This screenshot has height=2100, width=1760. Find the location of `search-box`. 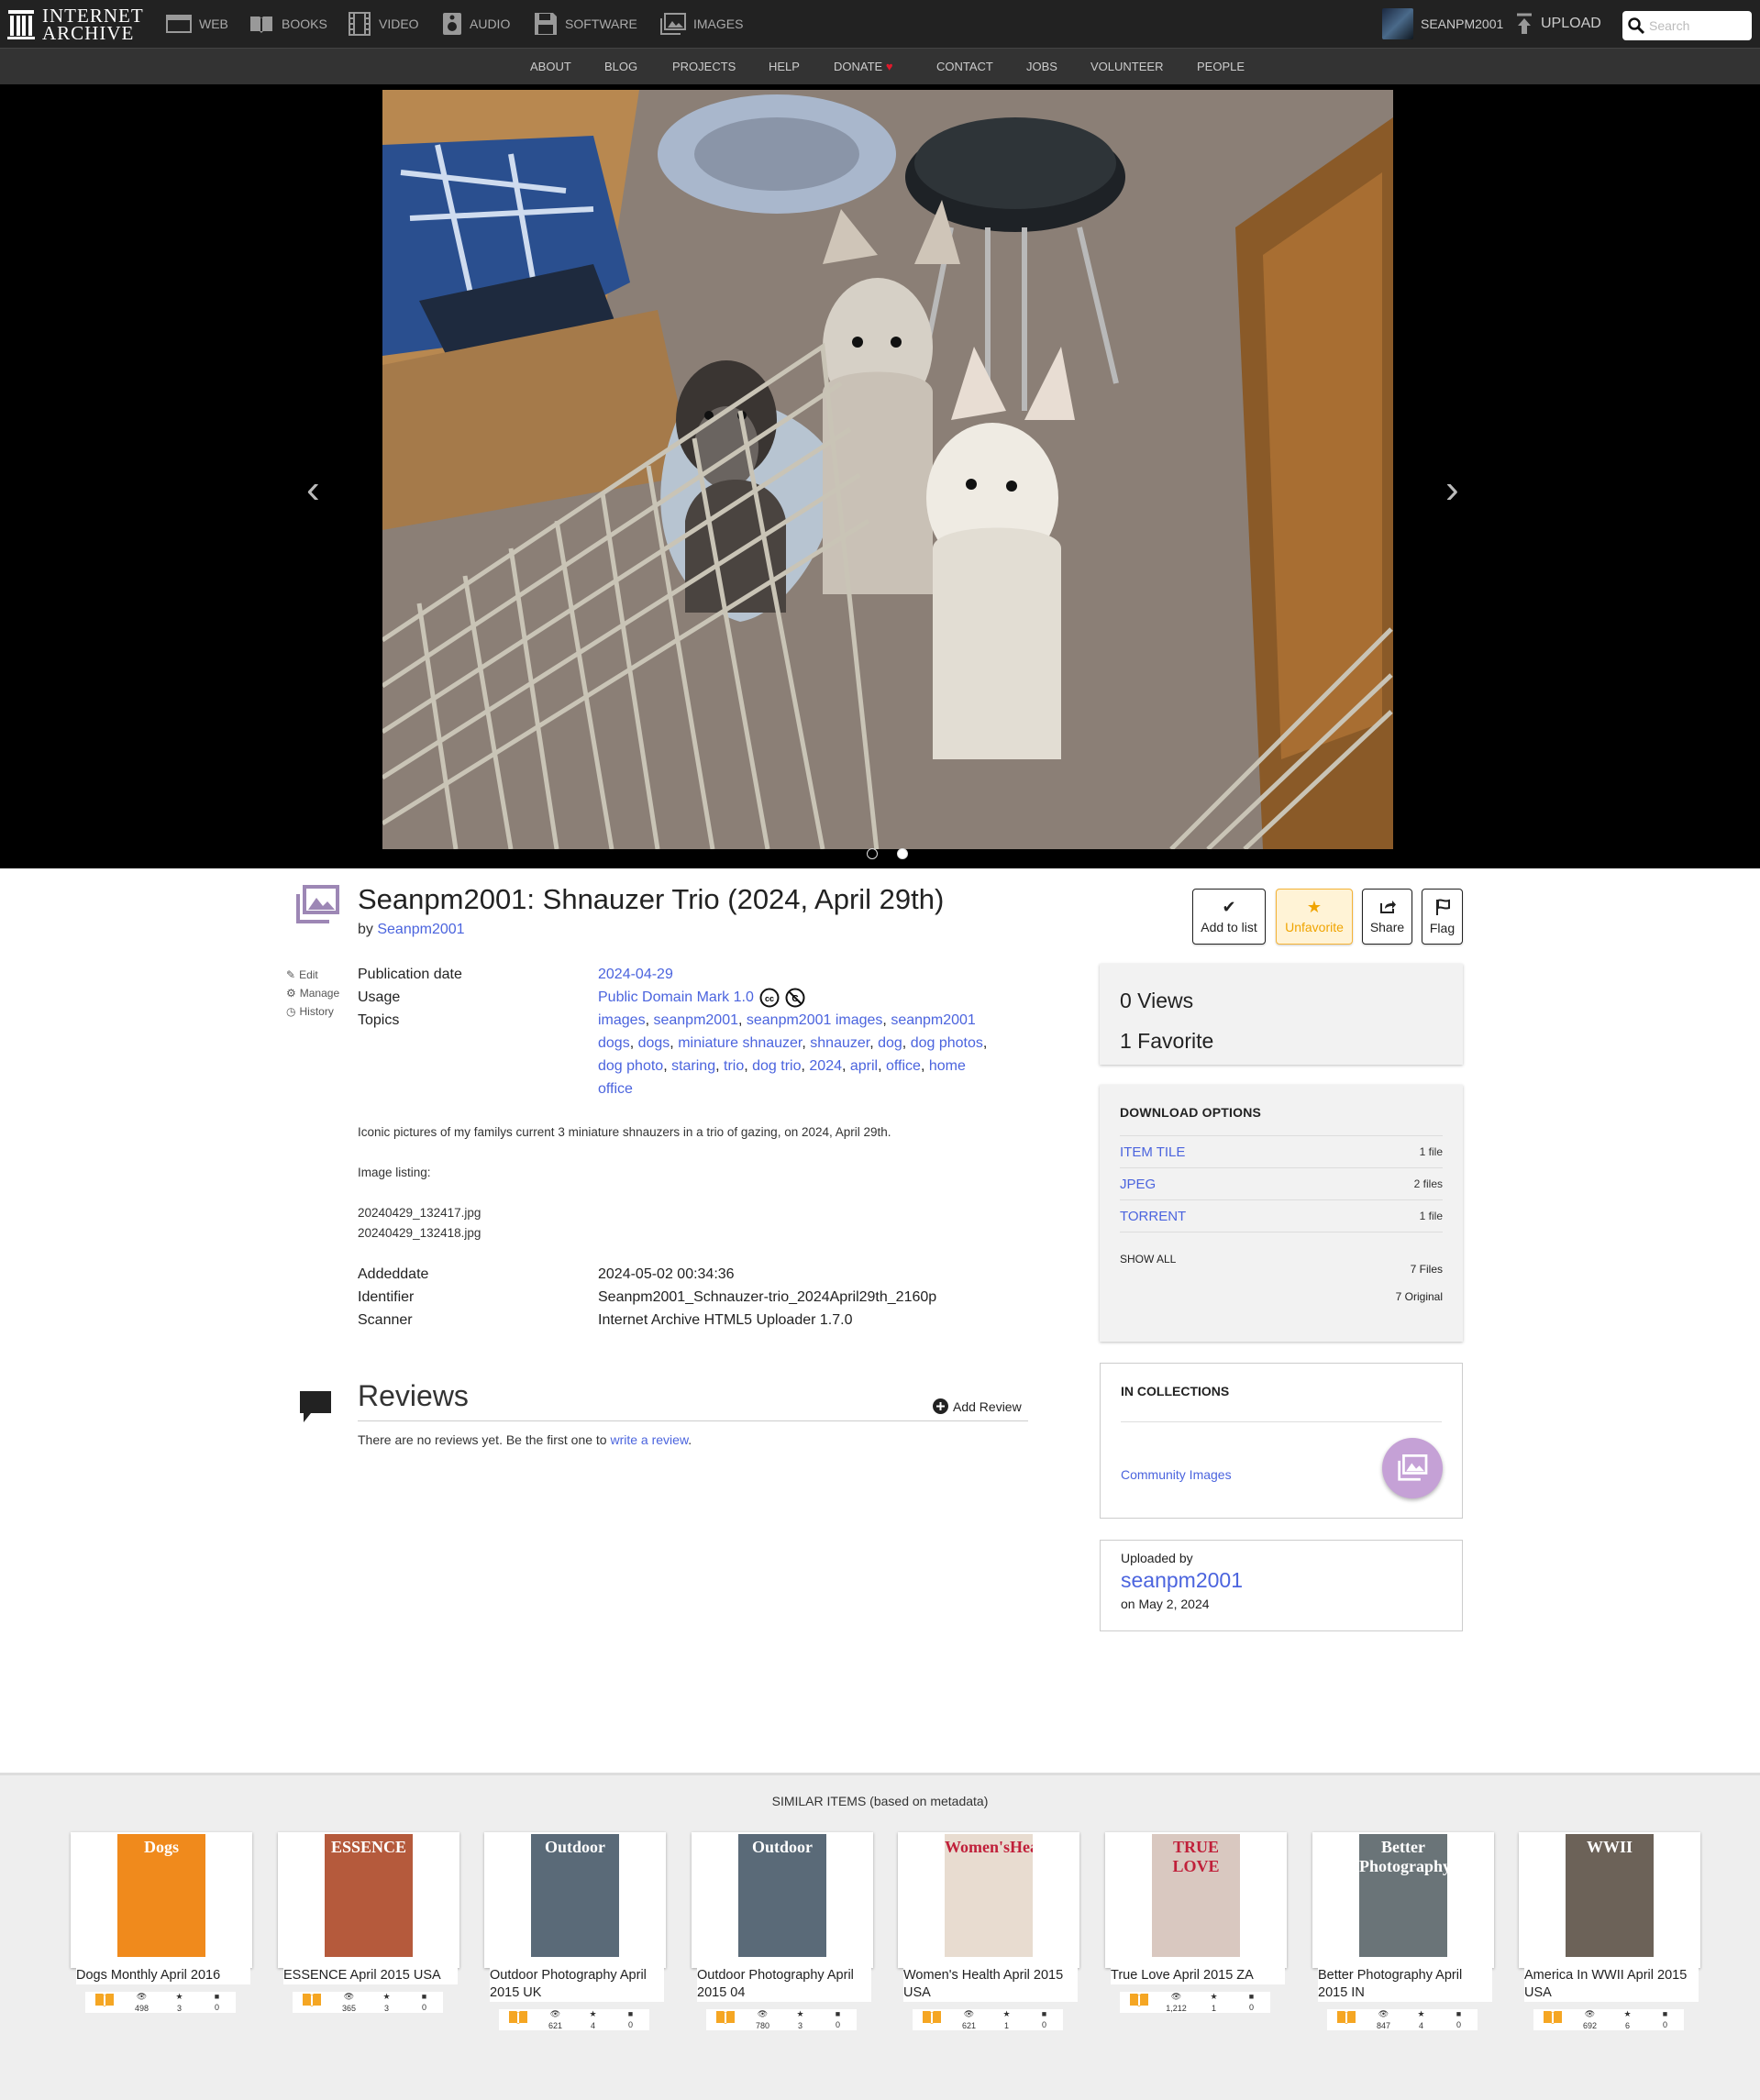

search-box is located at coordinates (1687, 25).